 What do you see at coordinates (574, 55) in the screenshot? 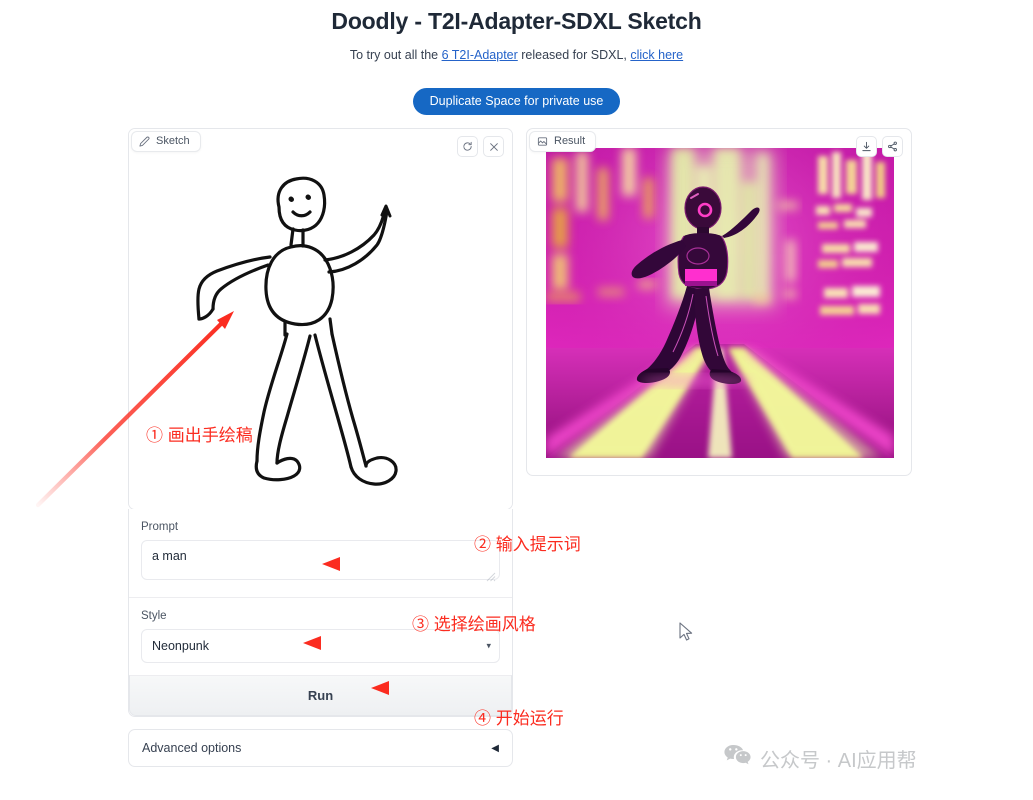
I see `subtitle-text-mid: released for SDXL,` at bounding box center [574, 55].